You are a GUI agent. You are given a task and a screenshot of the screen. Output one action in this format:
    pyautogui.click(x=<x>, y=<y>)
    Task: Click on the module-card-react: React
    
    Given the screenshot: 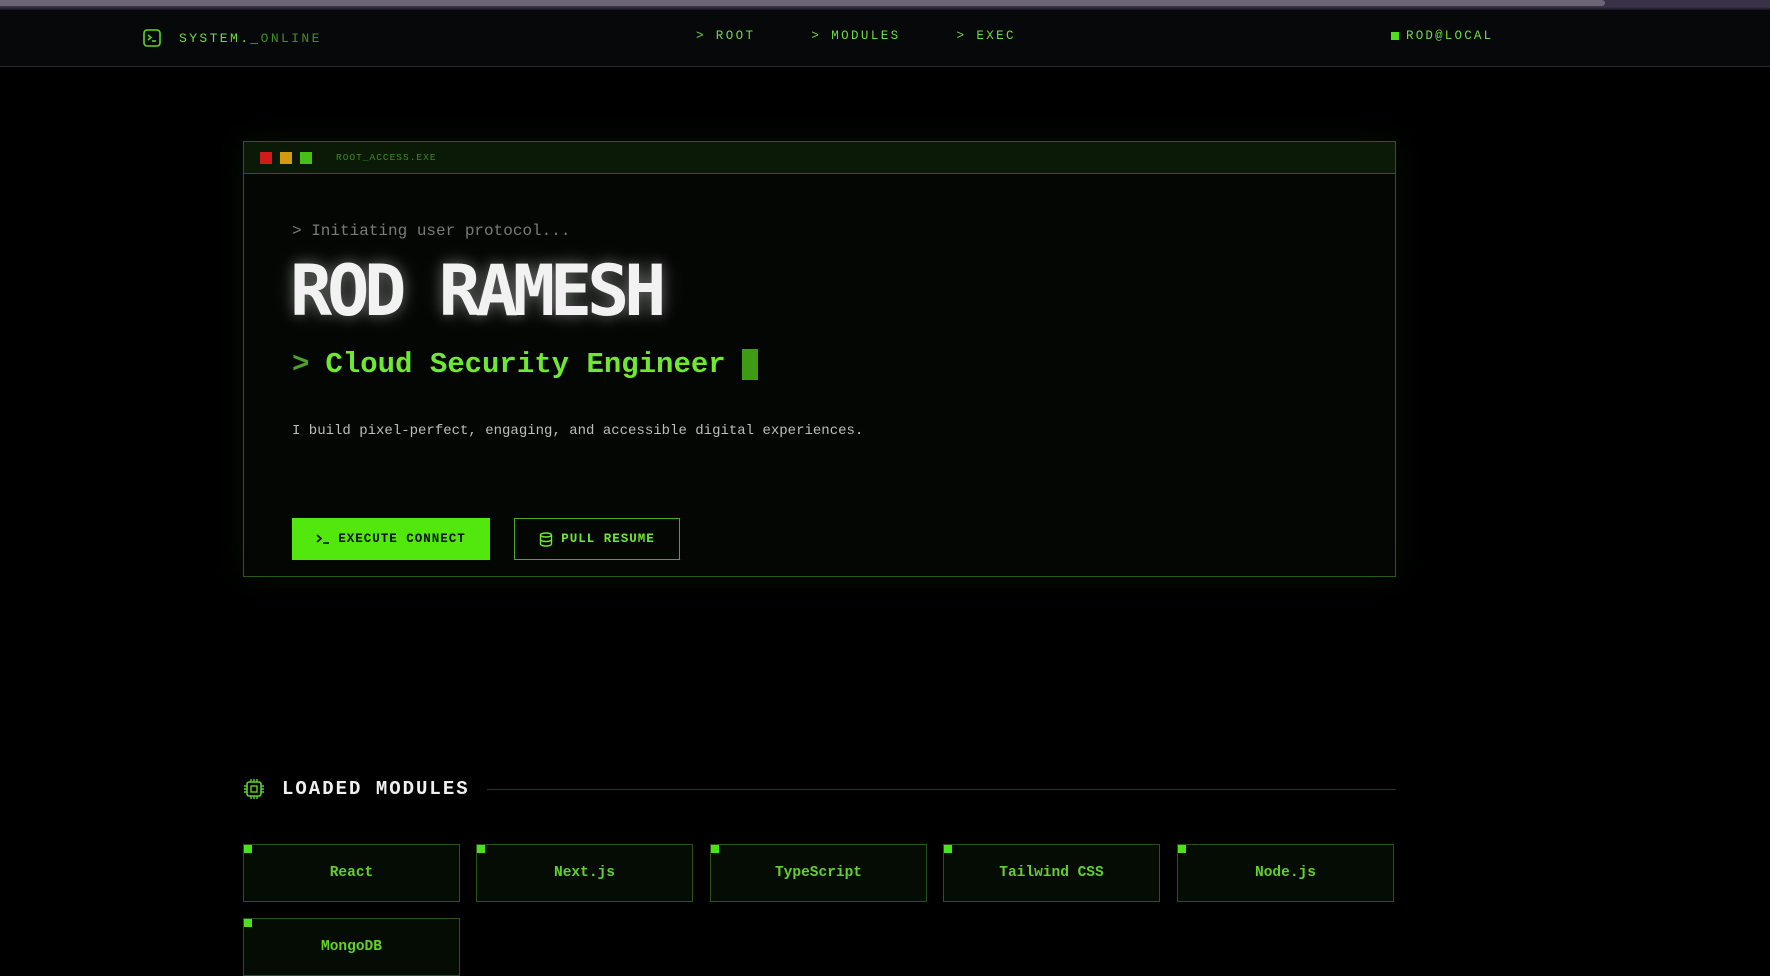 What is the action you would take?
    pyautogui.click(x=351, y=873)
    